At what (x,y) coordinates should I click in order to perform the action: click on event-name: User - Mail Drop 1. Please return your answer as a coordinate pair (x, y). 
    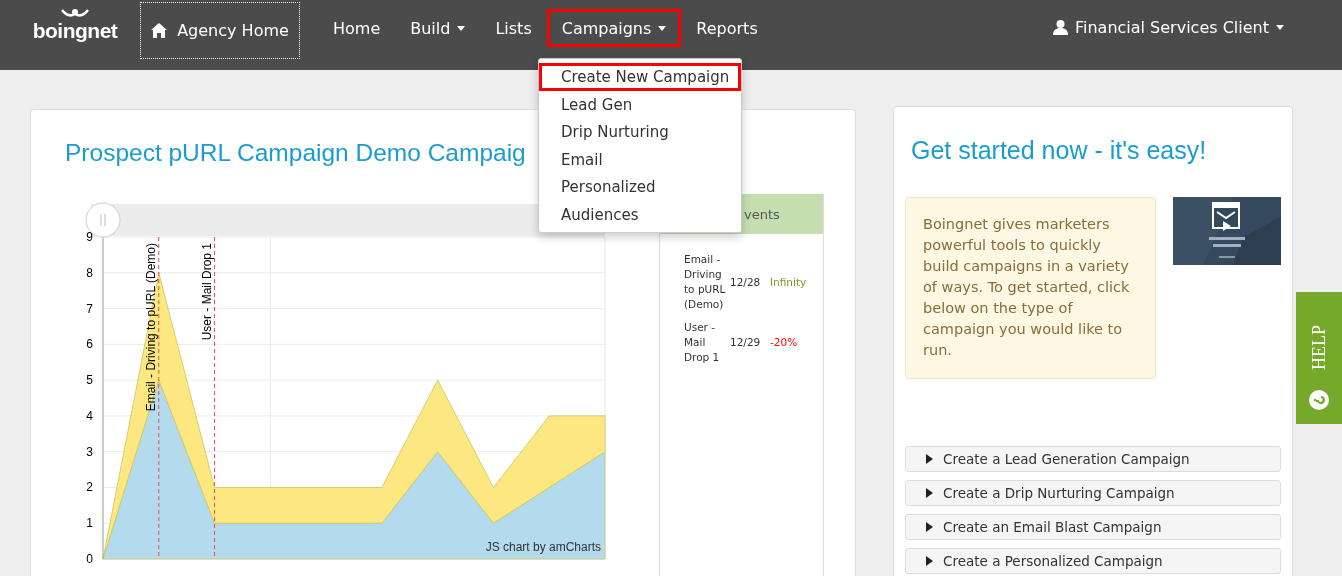
    Looking at the image, I should click on (702, 342).